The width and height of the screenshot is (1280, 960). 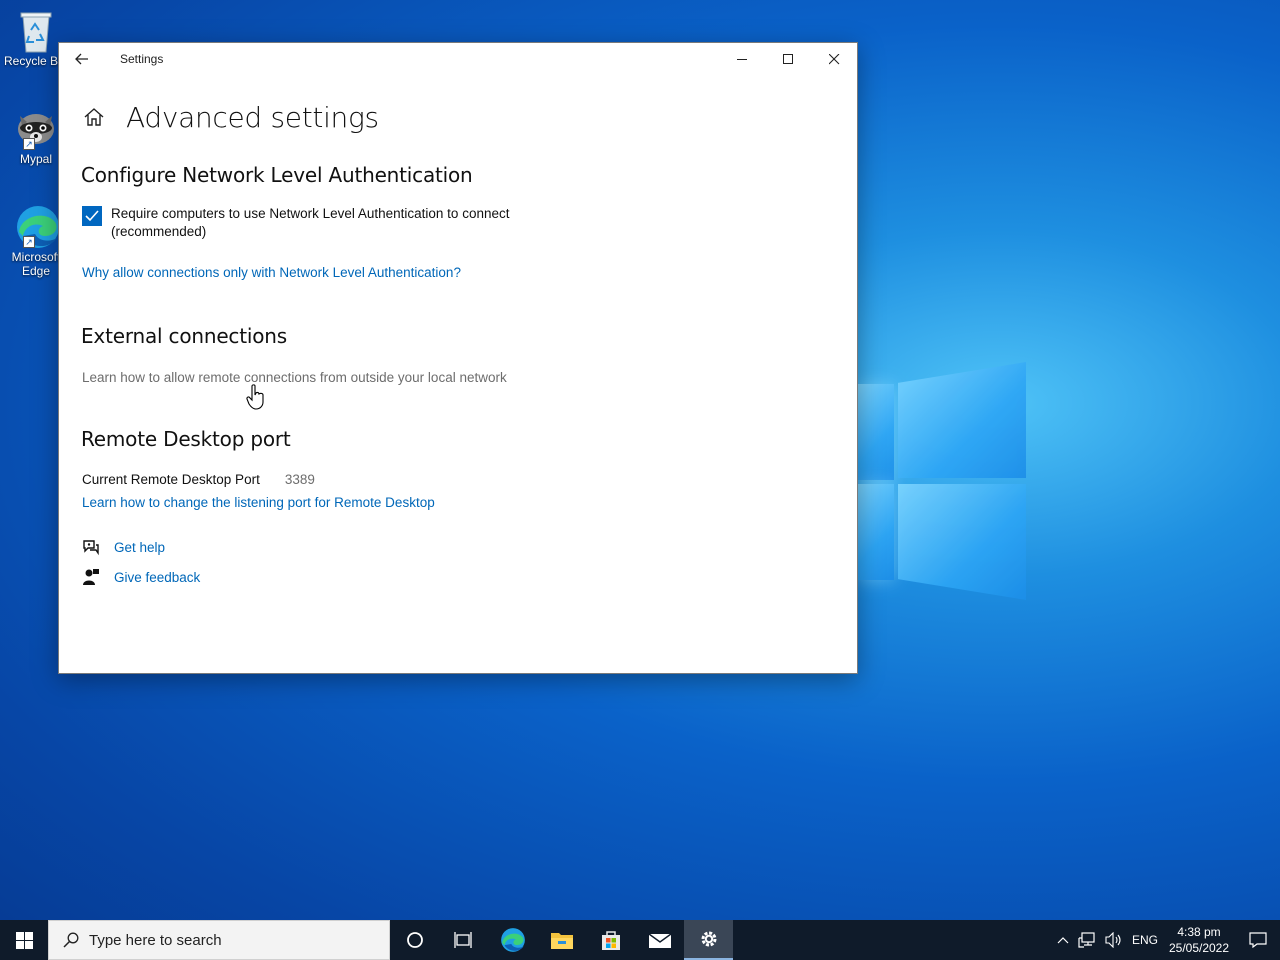 I want to click on volume-icon, so click(x=1113, y=940).